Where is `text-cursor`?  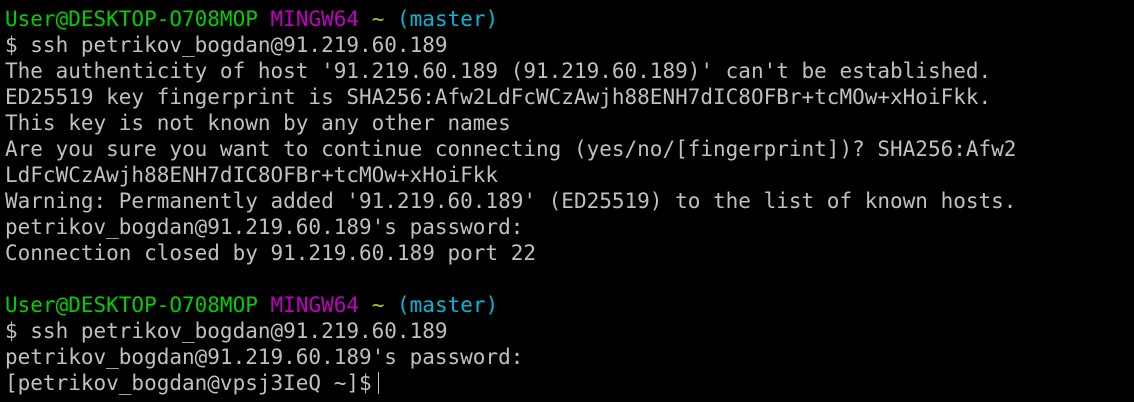
text-cursor is located at coordinates (378, 383).